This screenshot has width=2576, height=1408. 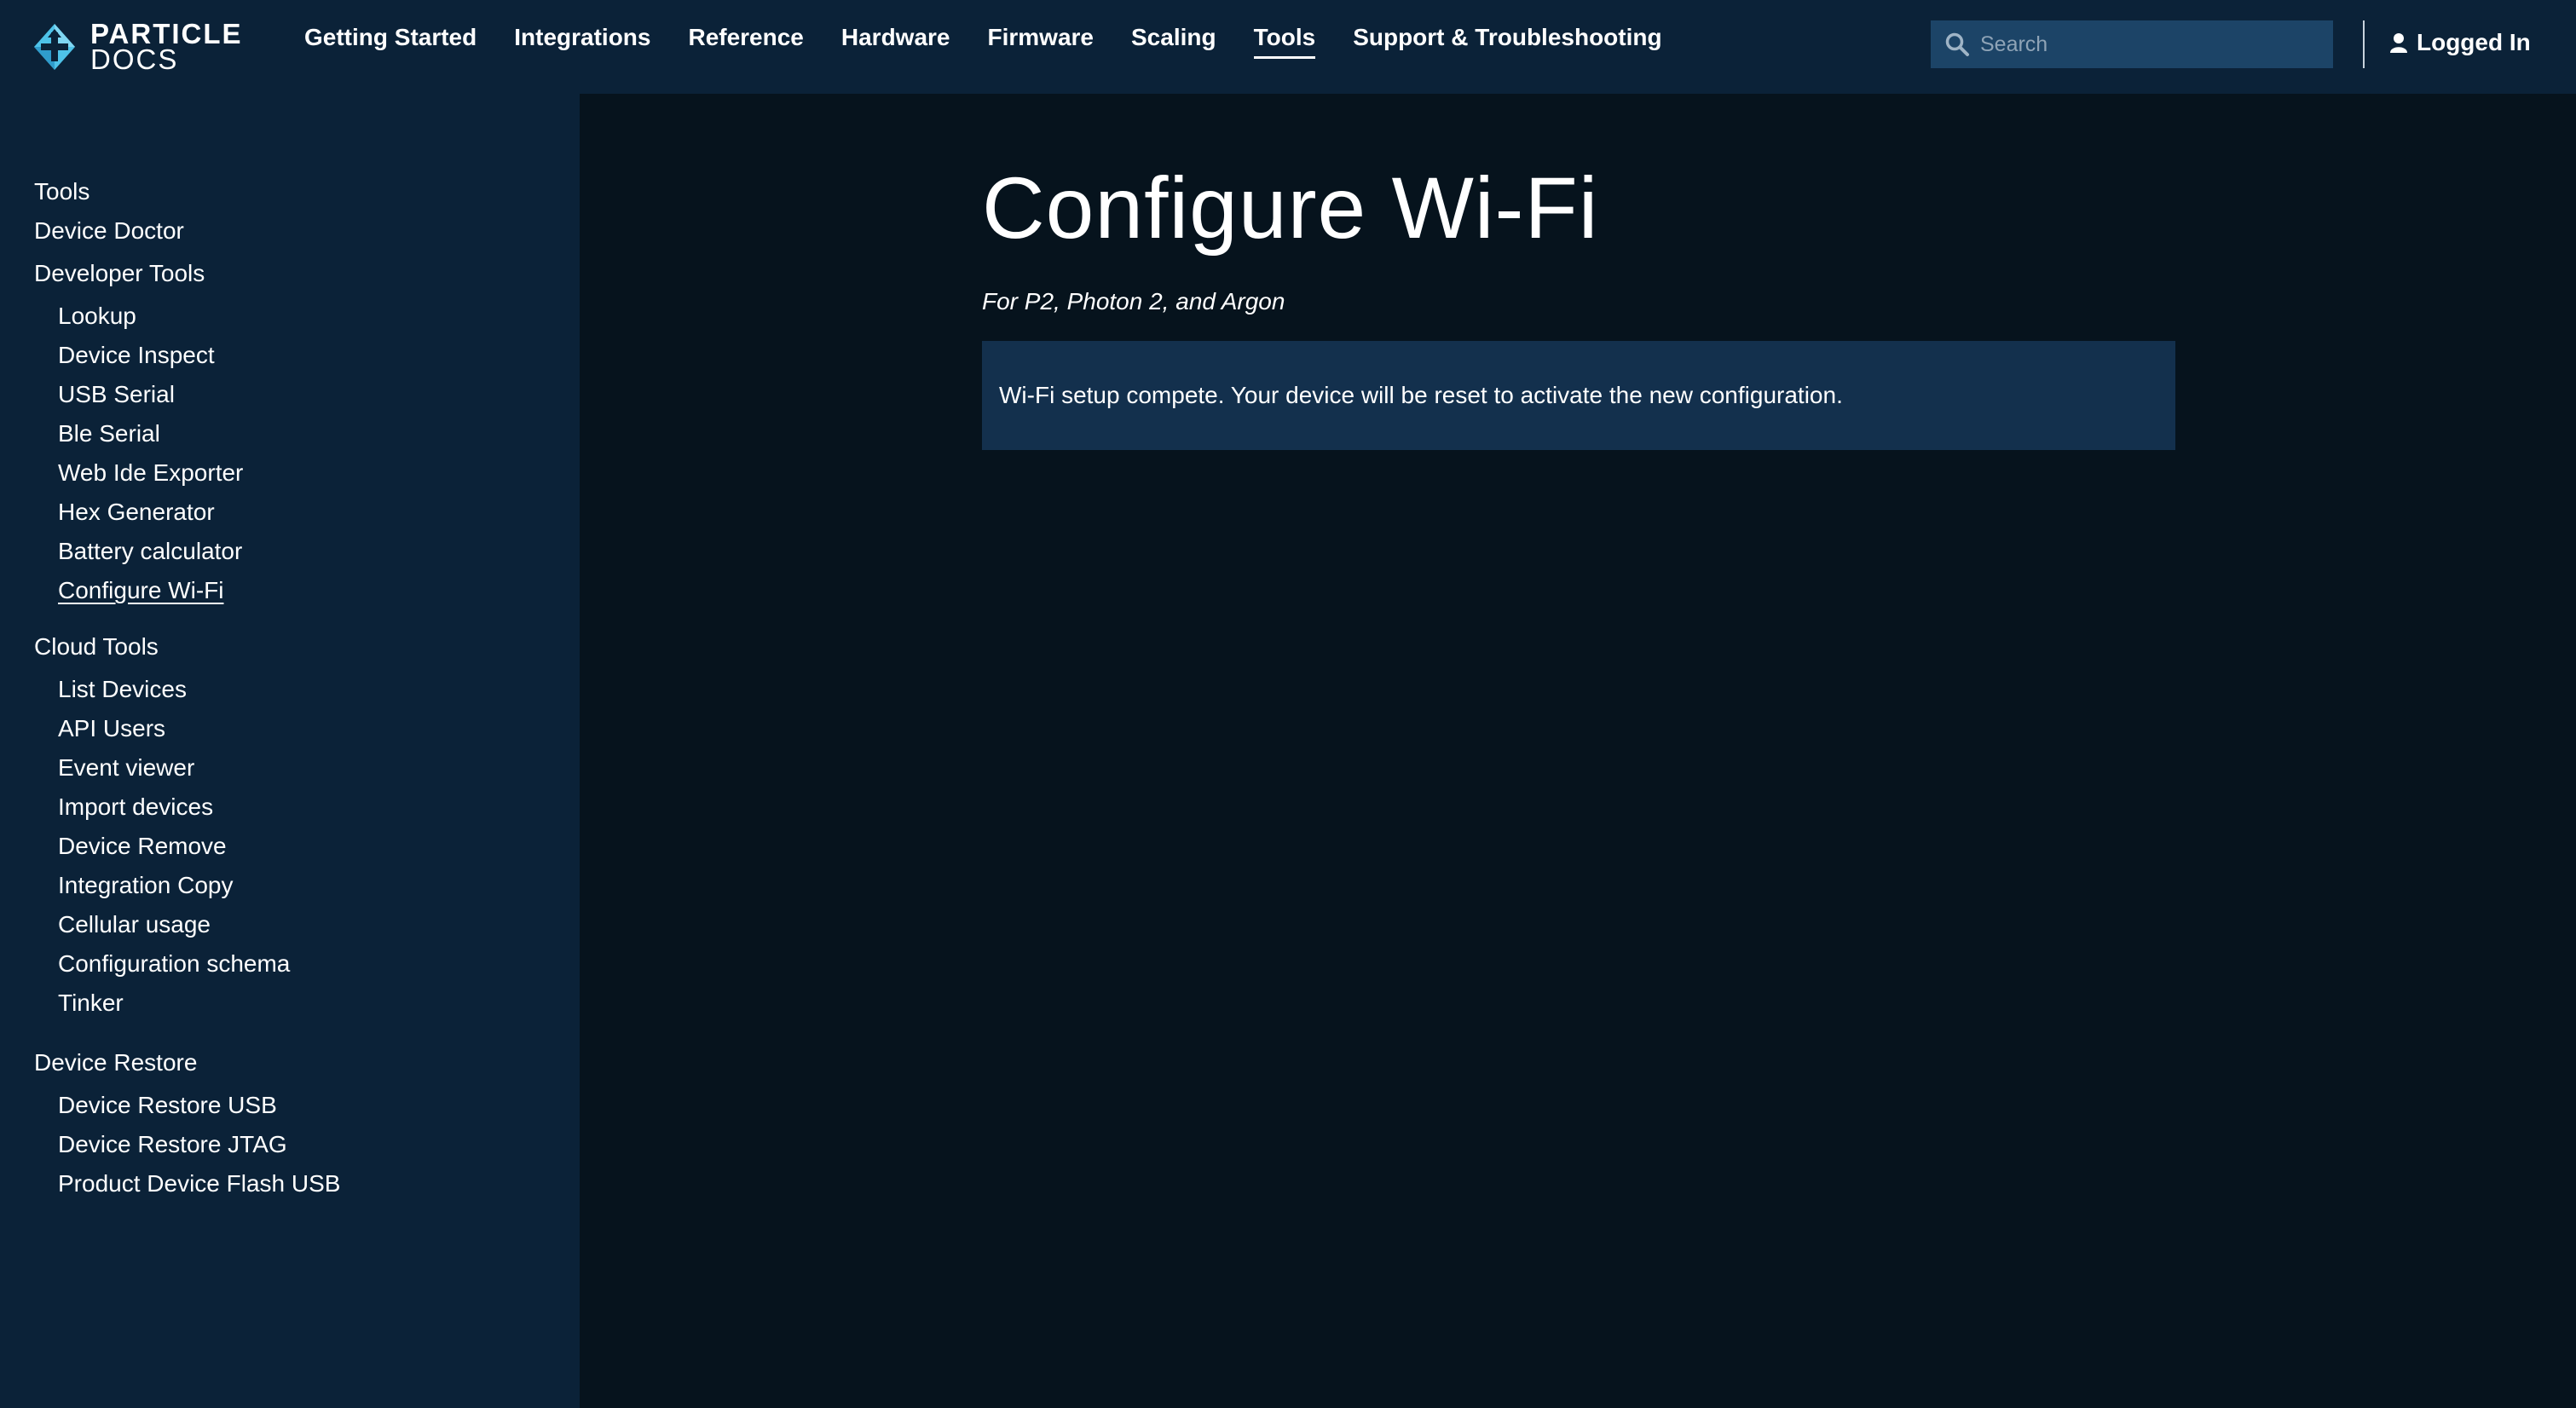 What do you see at coordinates (116, 394) in the screenshot?
I see `sidebar-item-usb-serial: USB Serial` at bounding box center [116, 394].